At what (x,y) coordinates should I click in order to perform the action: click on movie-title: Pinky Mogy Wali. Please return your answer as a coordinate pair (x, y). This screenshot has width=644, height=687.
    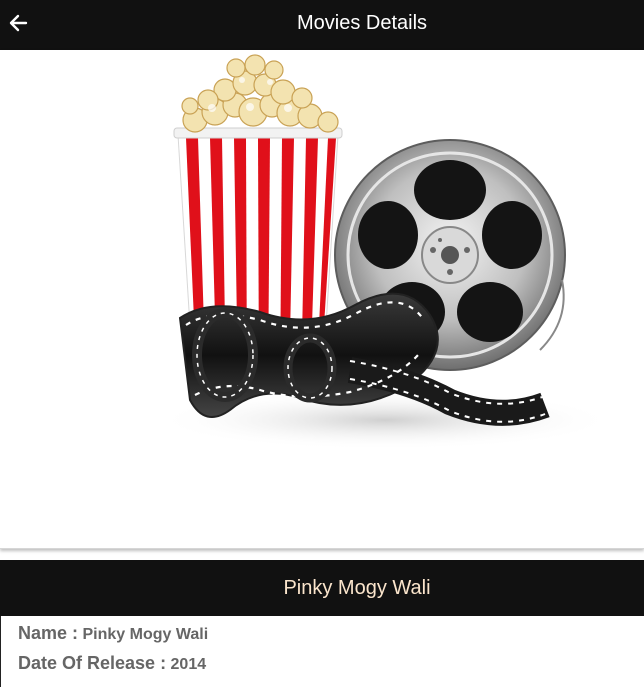
    Looking at the image, I should click on (357, 588).